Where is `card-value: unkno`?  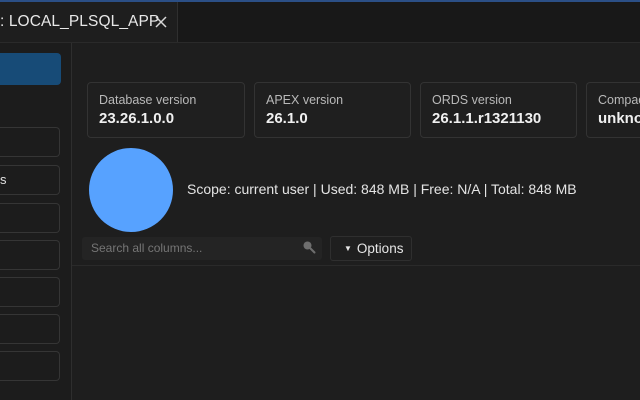
card-value: unkno is located at coordinates (619, 118).